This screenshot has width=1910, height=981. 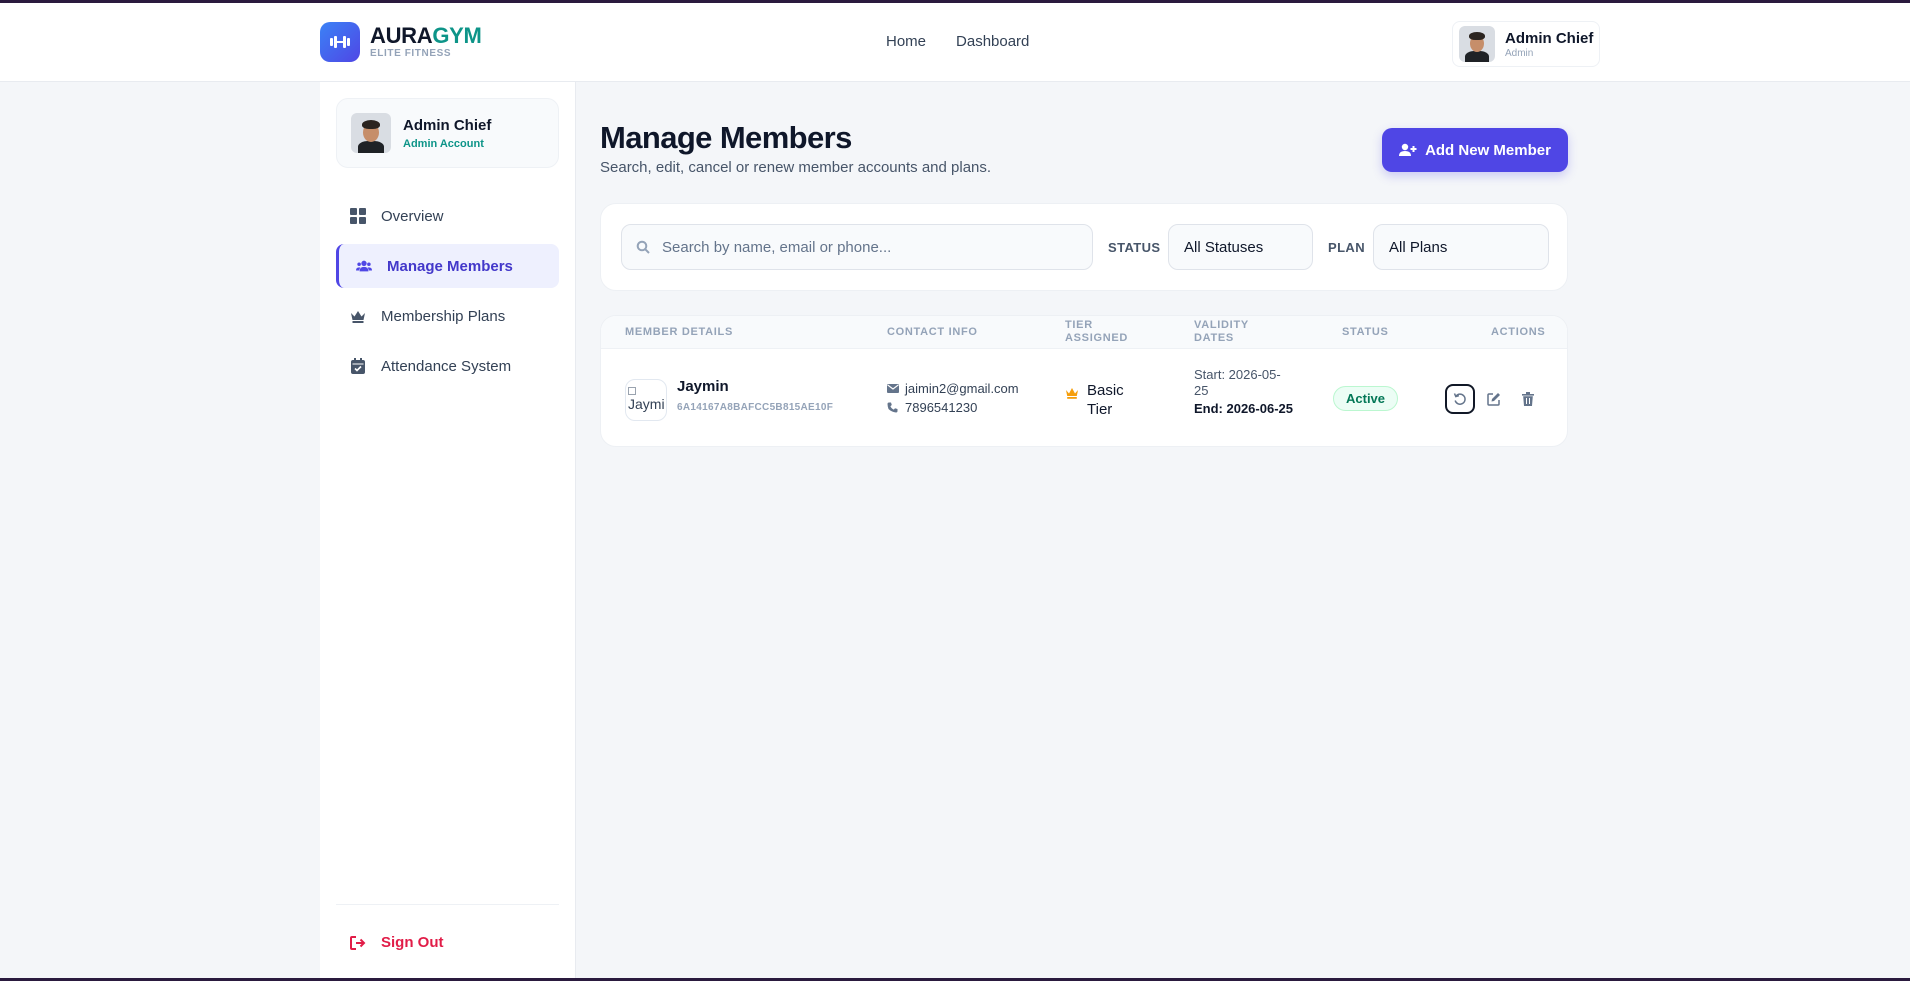 I want to click on brand-logo-link: AURAGYM ELITE FITNESS, so click(x=401, y=42).